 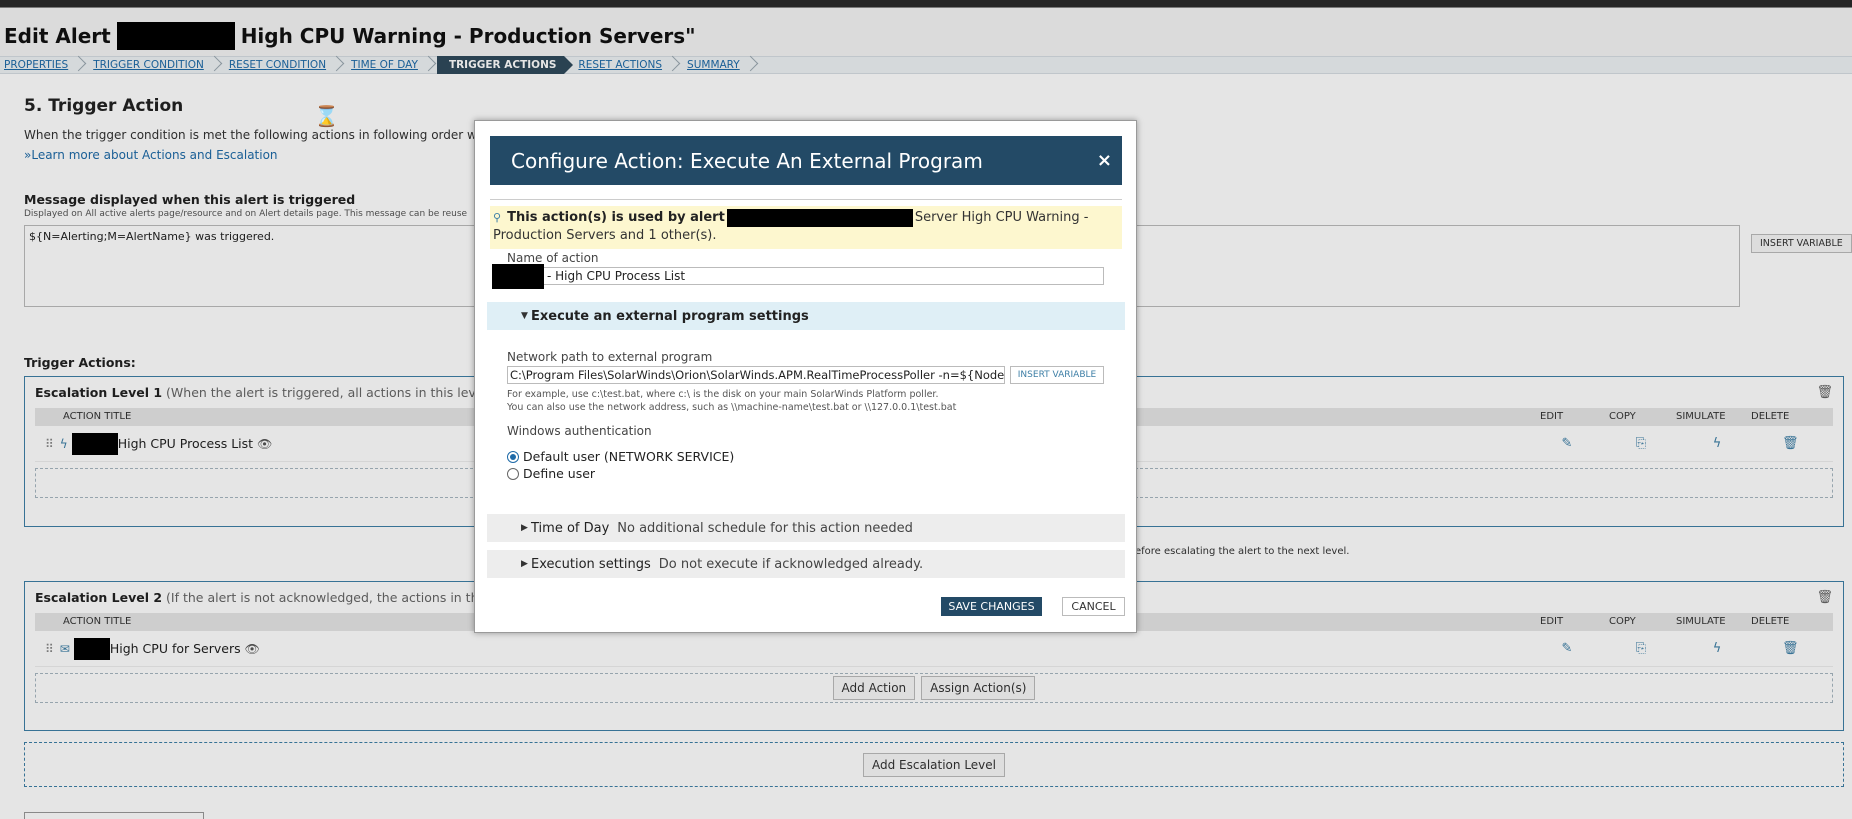 I want to click on hourglass-cursor-icon: ⌛, so click(x=326, y=116).